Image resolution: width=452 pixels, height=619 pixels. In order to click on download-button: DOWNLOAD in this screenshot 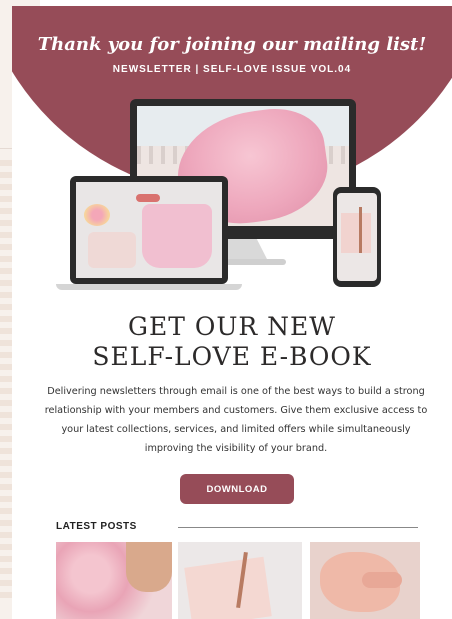, I will do `click(237, 489)`.